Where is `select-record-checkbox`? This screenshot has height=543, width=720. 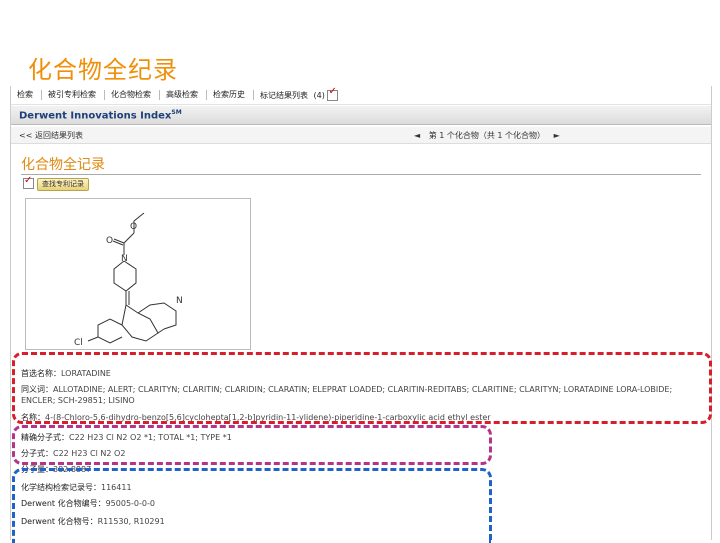
select-record-checkbox is located at coordinates (28, 182).